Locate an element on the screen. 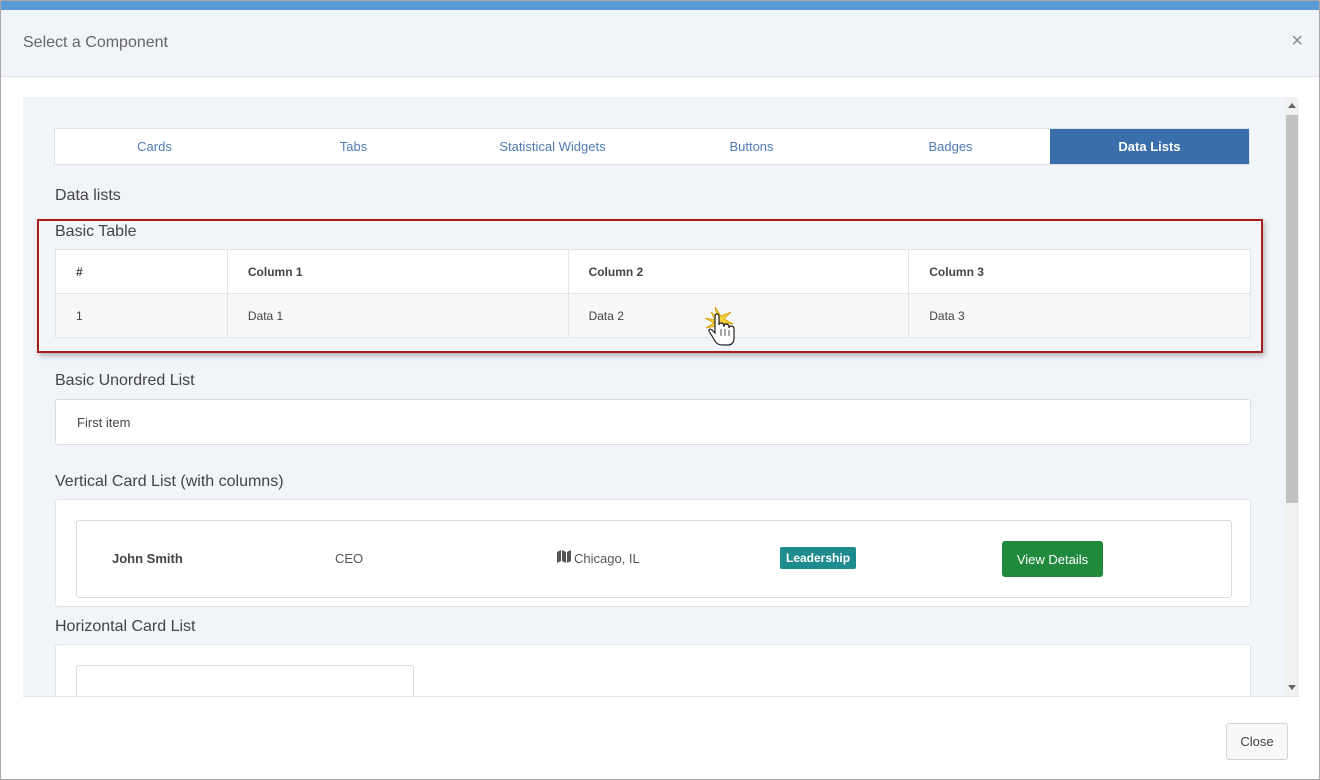 This screenshot has height=780, width=1320. table-header-row: # Column 1 Column 2 Column 3 is located at coordinates (653, 271).